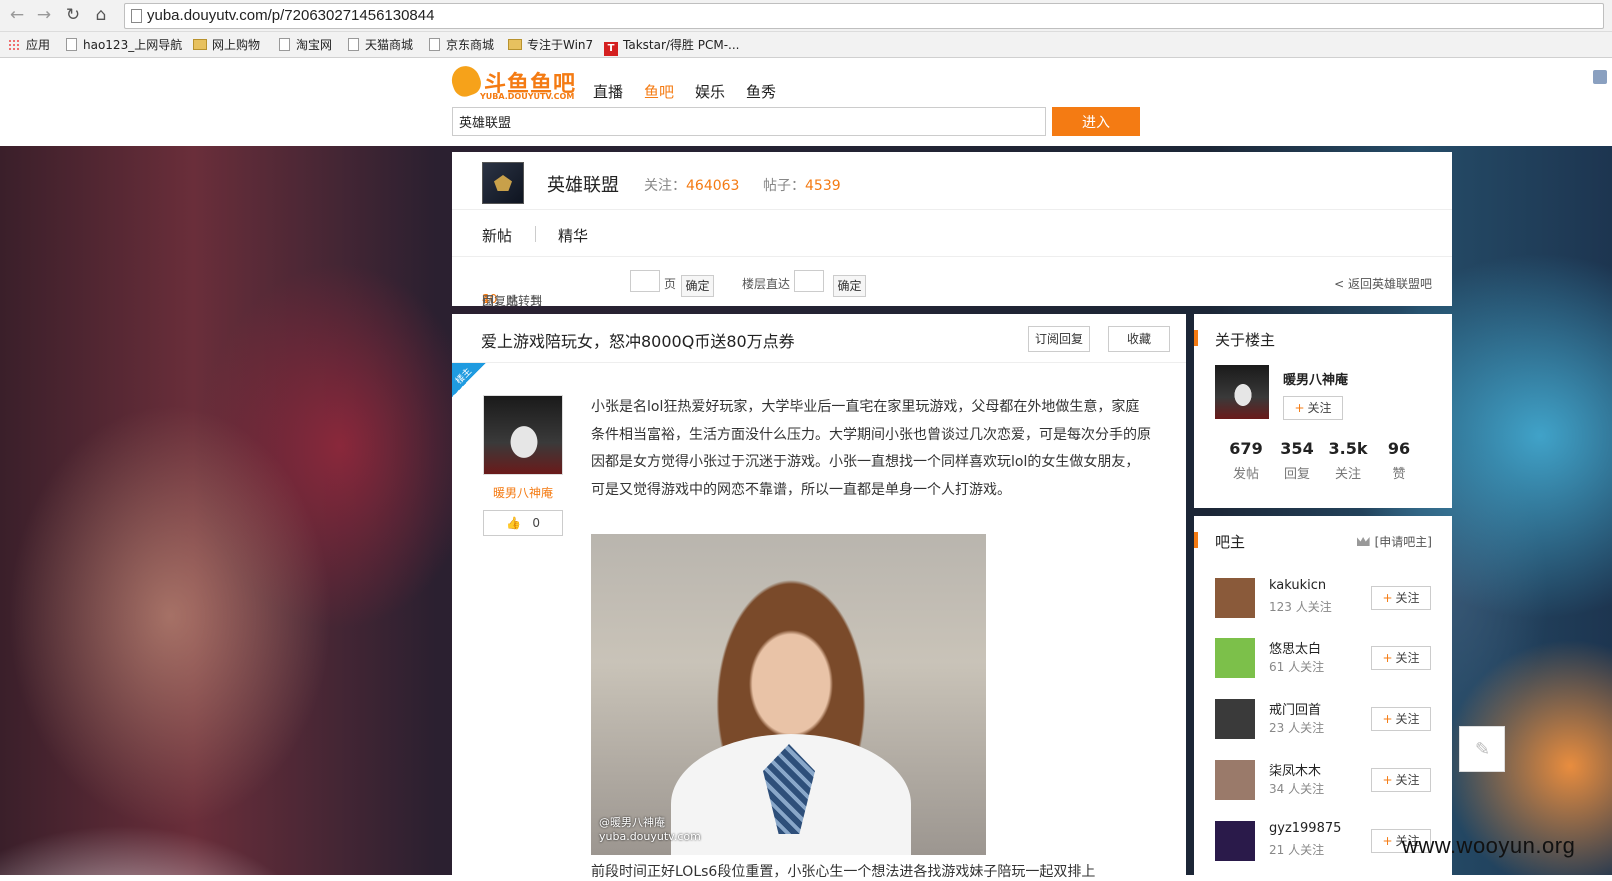 The height and width of the screenshot is (881, 1612). What do you see at coordinates (44, 15) in the screenshot?
I see `forward-arrow-icon: →` at bounding box center [44, 15].